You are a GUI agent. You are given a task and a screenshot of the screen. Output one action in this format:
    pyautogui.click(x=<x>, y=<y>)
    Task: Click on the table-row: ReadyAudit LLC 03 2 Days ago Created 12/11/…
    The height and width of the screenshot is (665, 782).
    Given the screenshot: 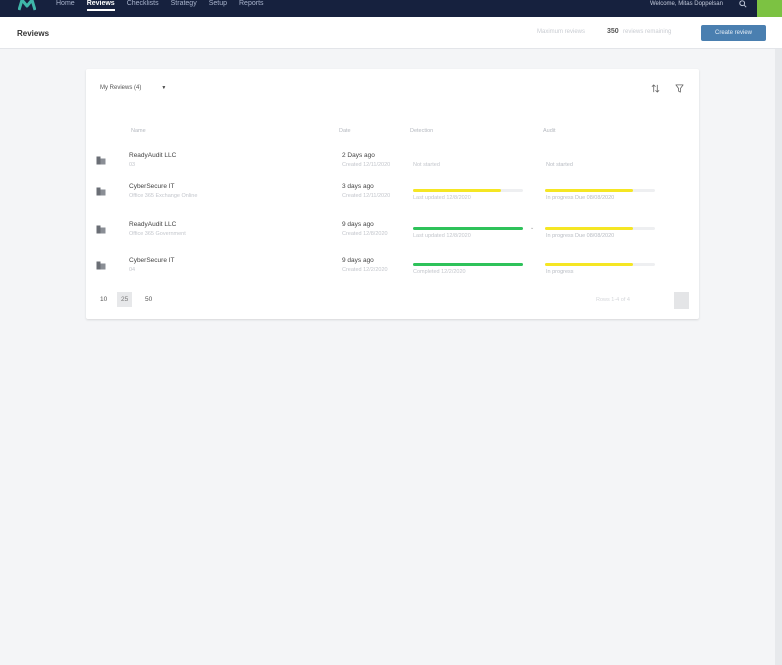 What is the action you would take?
    pyautogui.click(x=392, y=169)
    